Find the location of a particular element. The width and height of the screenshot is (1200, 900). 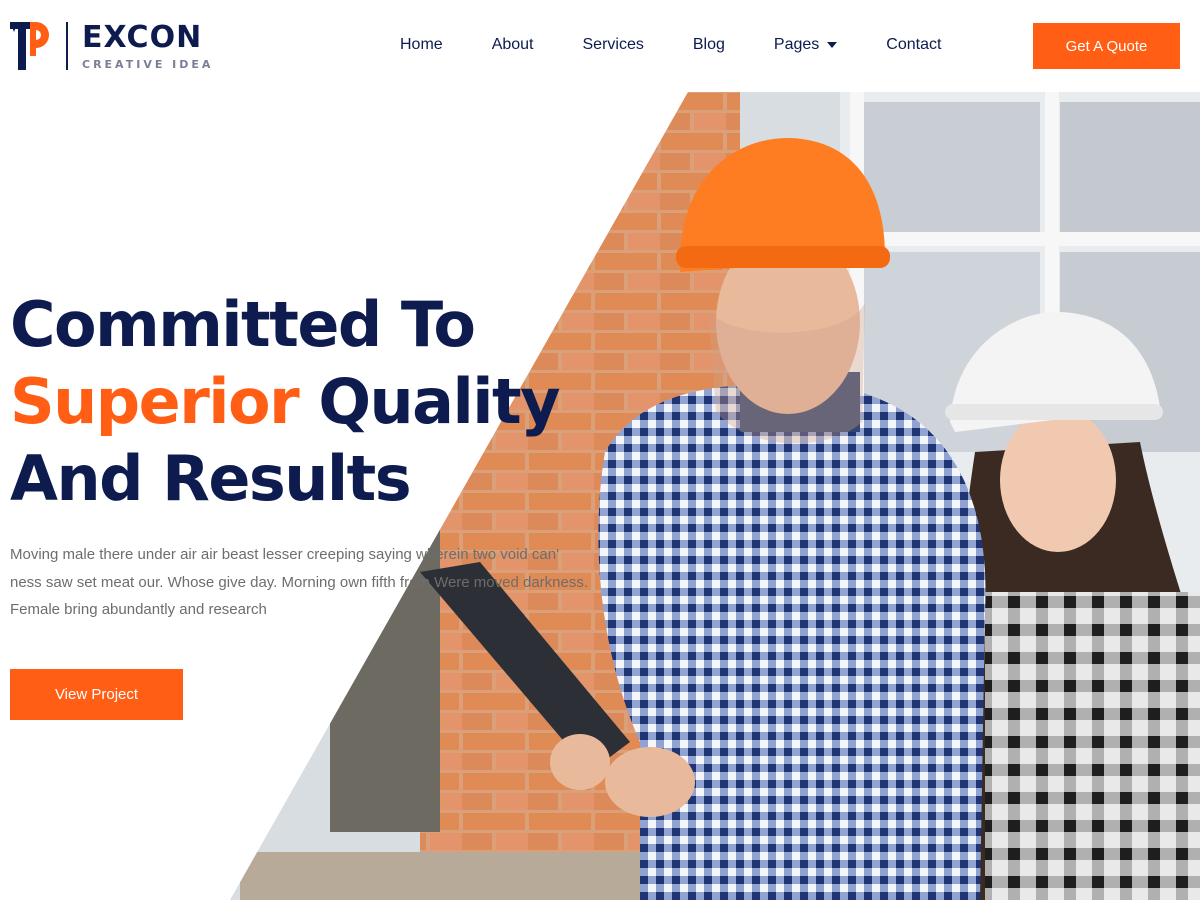

nav-item-services: Services is located at coordinates (613, 45).